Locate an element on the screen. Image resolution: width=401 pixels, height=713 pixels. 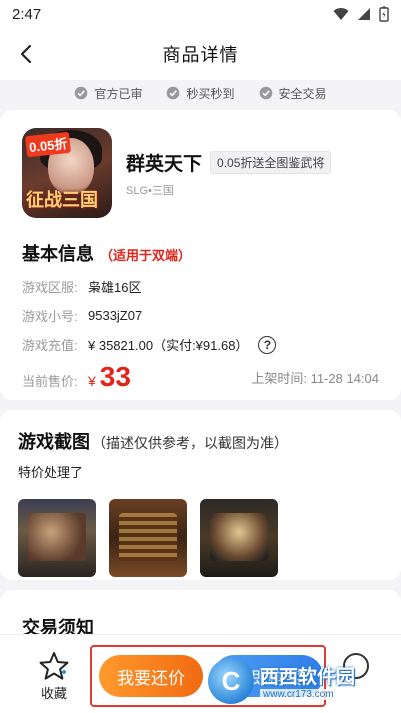
screenshots-note: （描述仅供参考，以截图为准） is located at coordinates (190, 443).